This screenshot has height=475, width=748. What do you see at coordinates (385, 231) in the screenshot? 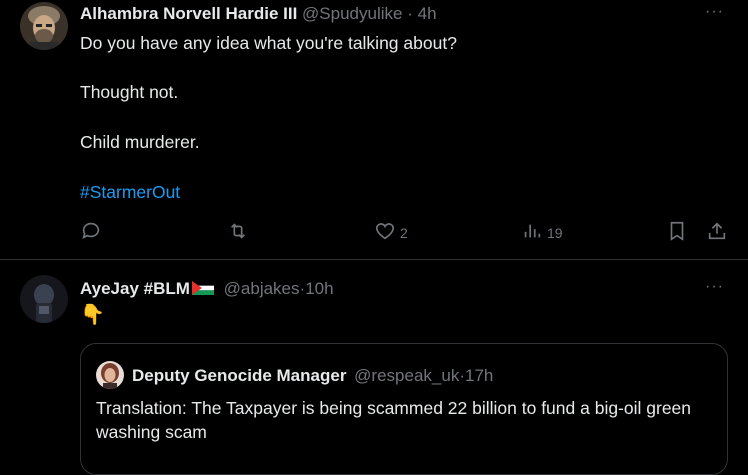
I see `like-icon` at bounding box center [385, 231].